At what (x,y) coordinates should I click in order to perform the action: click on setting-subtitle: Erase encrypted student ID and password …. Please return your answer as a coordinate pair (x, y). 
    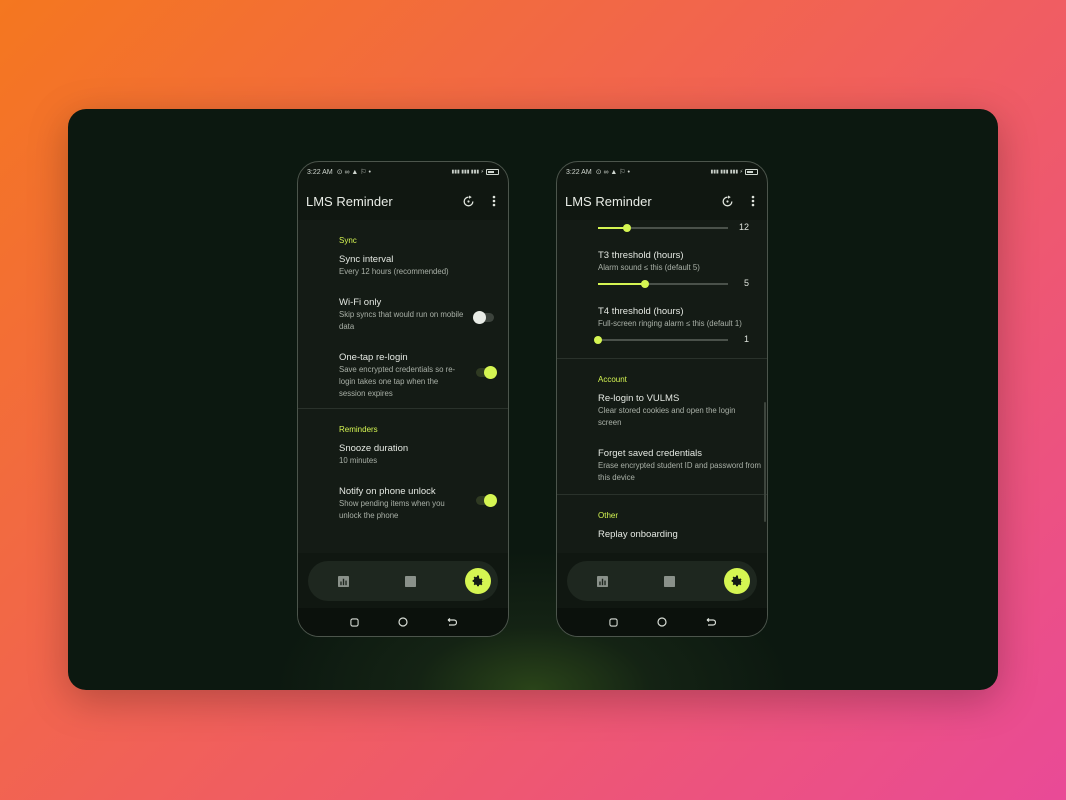
    Looking at the image, I should click on (679, 471).